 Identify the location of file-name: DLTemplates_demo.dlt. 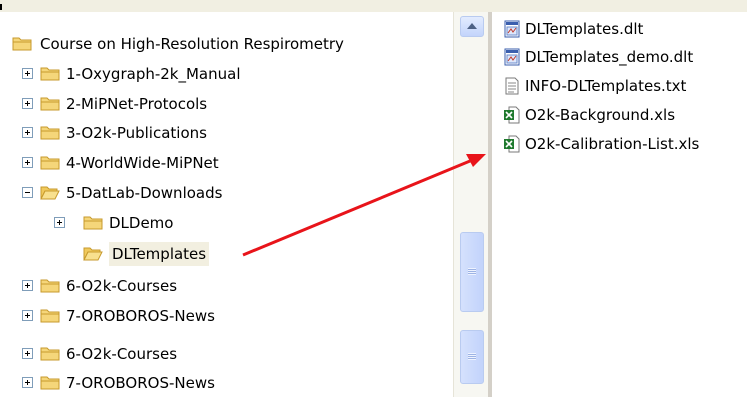
(609, 57).